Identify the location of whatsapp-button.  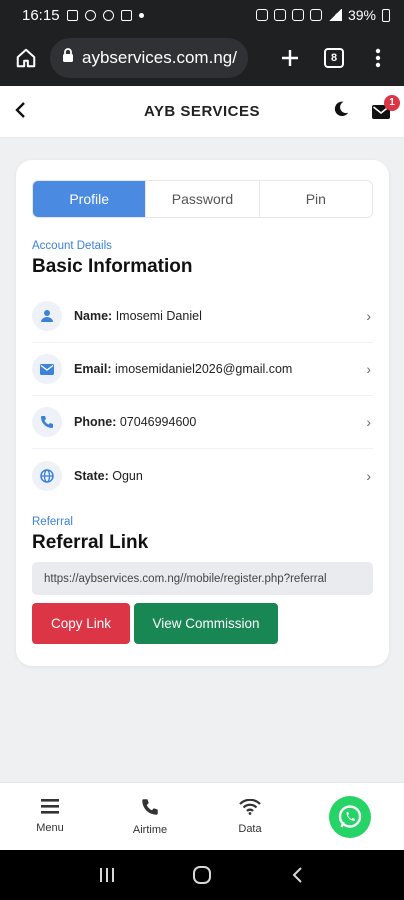
(350, 816).